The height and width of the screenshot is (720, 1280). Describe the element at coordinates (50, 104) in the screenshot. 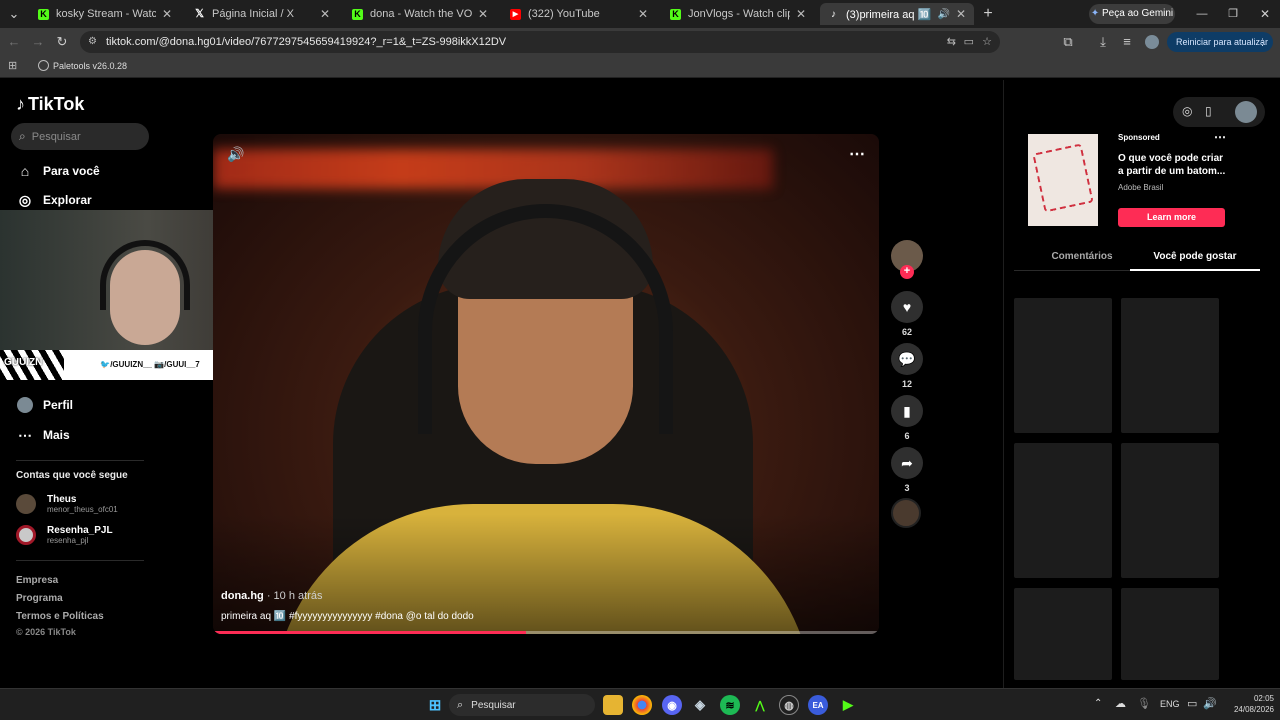

I see `tiktok-logo: ♪ TikTok` at that location.